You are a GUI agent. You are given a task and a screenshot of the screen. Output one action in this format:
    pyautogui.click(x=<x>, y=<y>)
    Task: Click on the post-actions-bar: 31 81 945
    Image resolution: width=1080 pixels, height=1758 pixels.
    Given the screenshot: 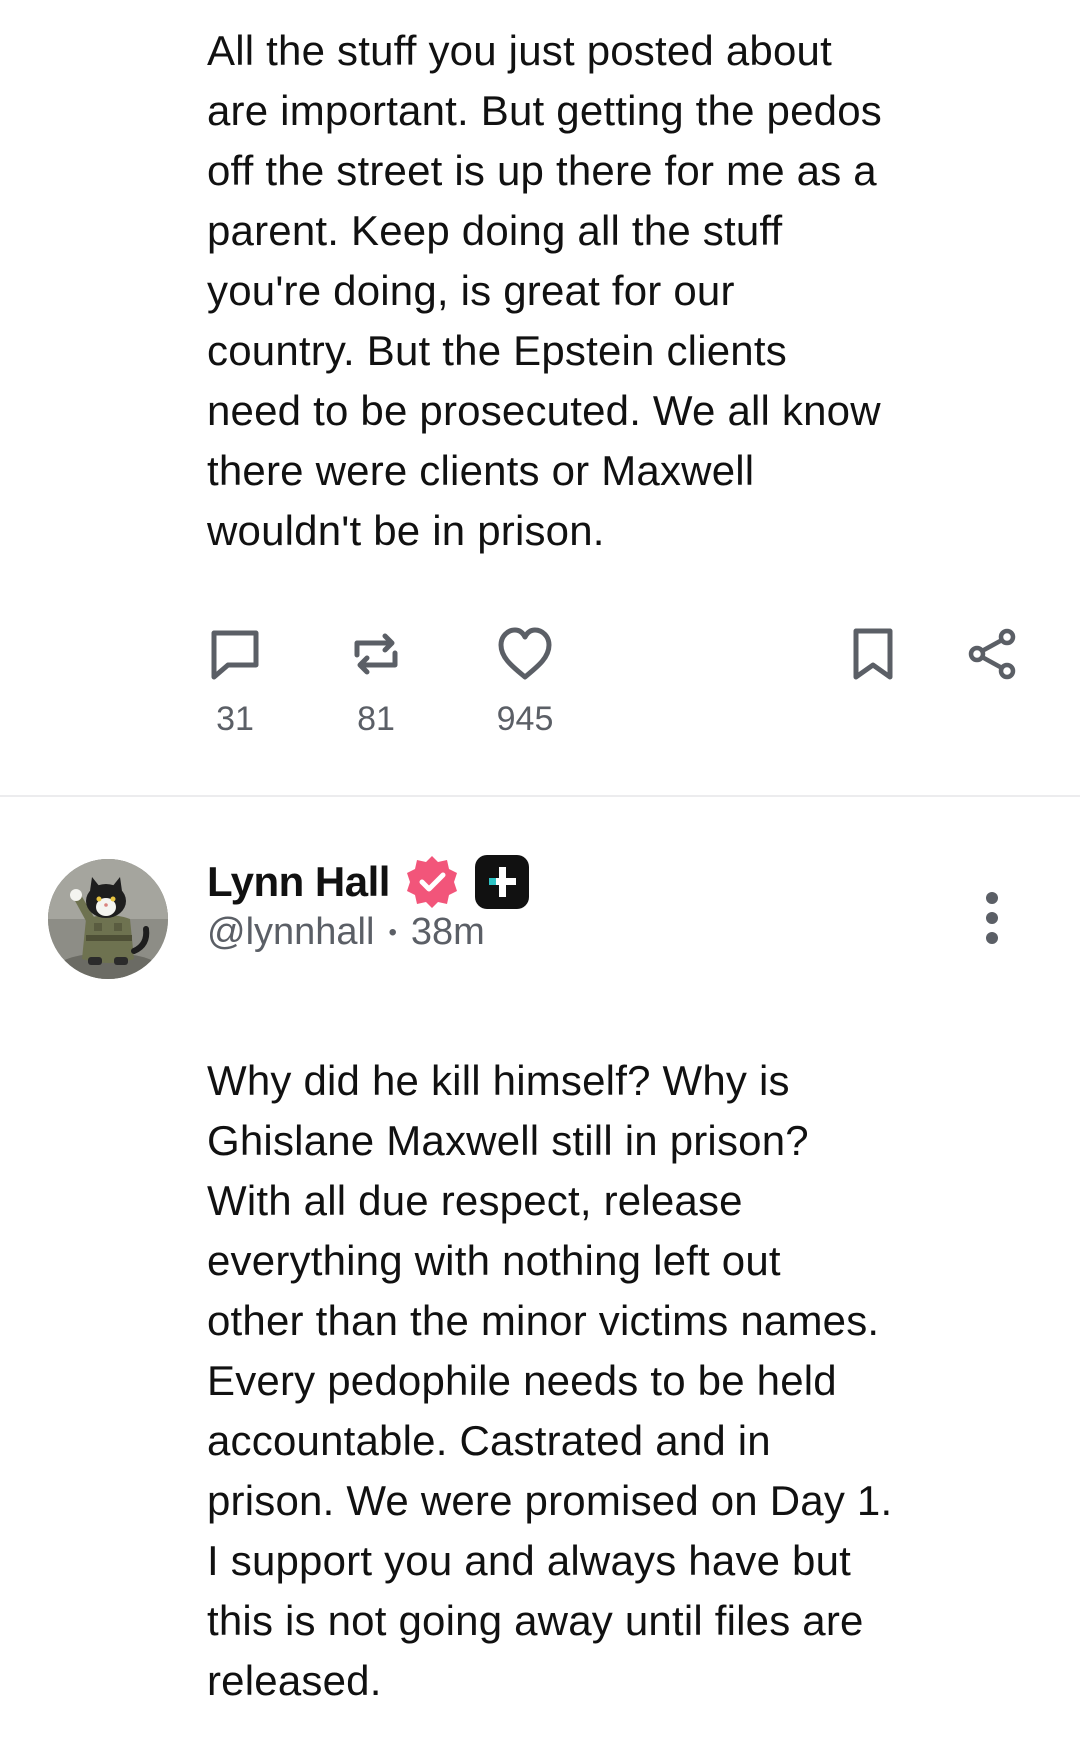 What is the action you would take?
    pyautogui.click(x=540, y=690)
    